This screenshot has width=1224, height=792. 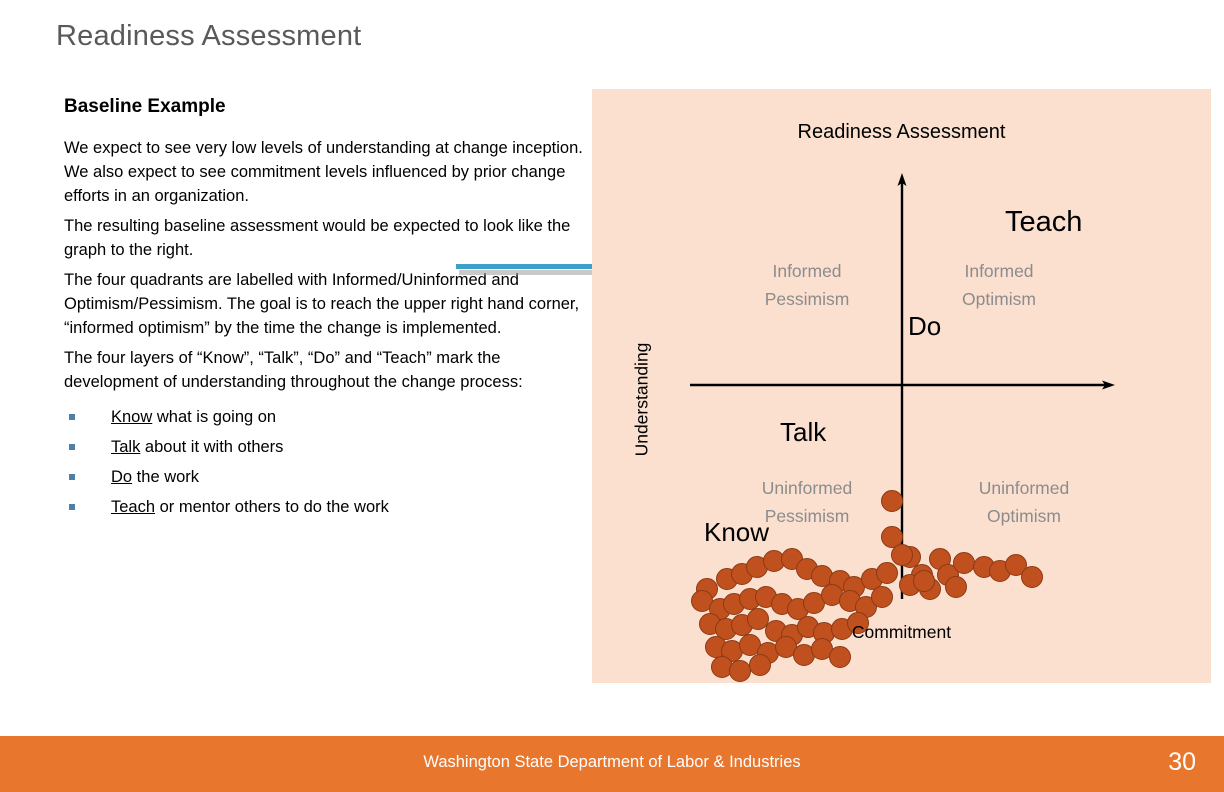 I want to click on x-axis-label: Commitment, so click(x=901, y=632).